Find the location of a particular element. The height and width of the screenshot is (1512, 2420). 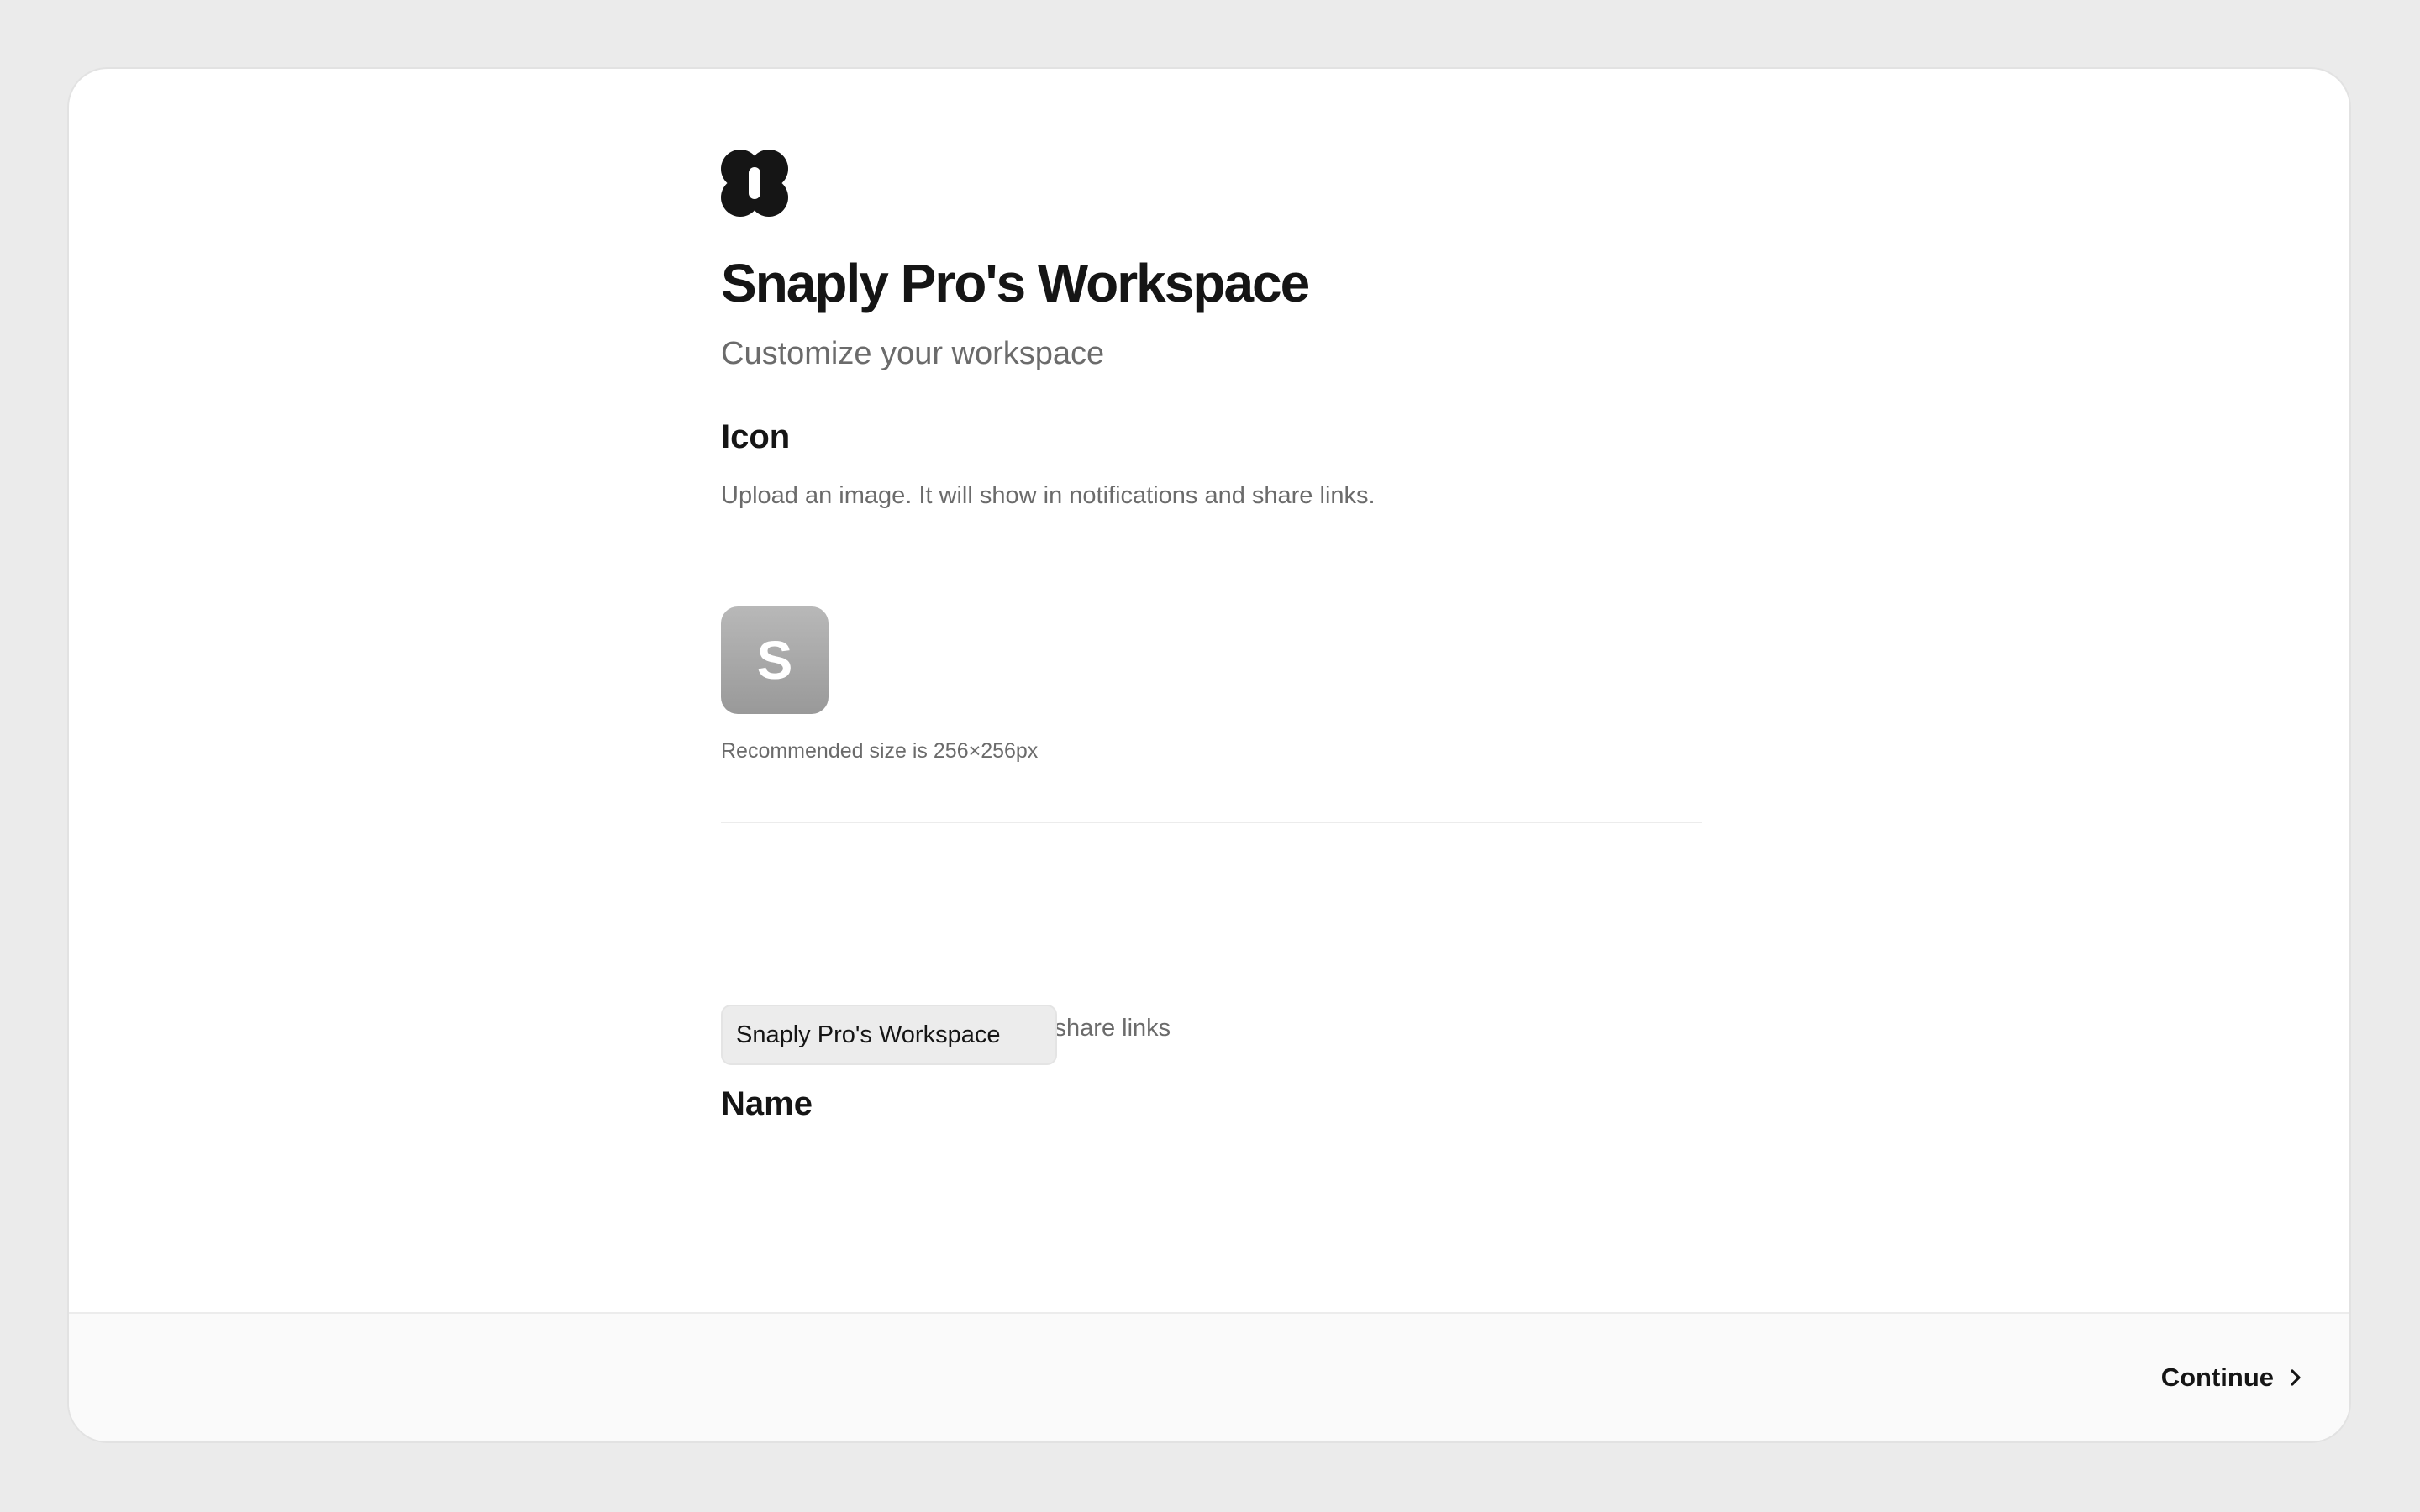

avatar-letter: S is located at coordinates (774, 660).